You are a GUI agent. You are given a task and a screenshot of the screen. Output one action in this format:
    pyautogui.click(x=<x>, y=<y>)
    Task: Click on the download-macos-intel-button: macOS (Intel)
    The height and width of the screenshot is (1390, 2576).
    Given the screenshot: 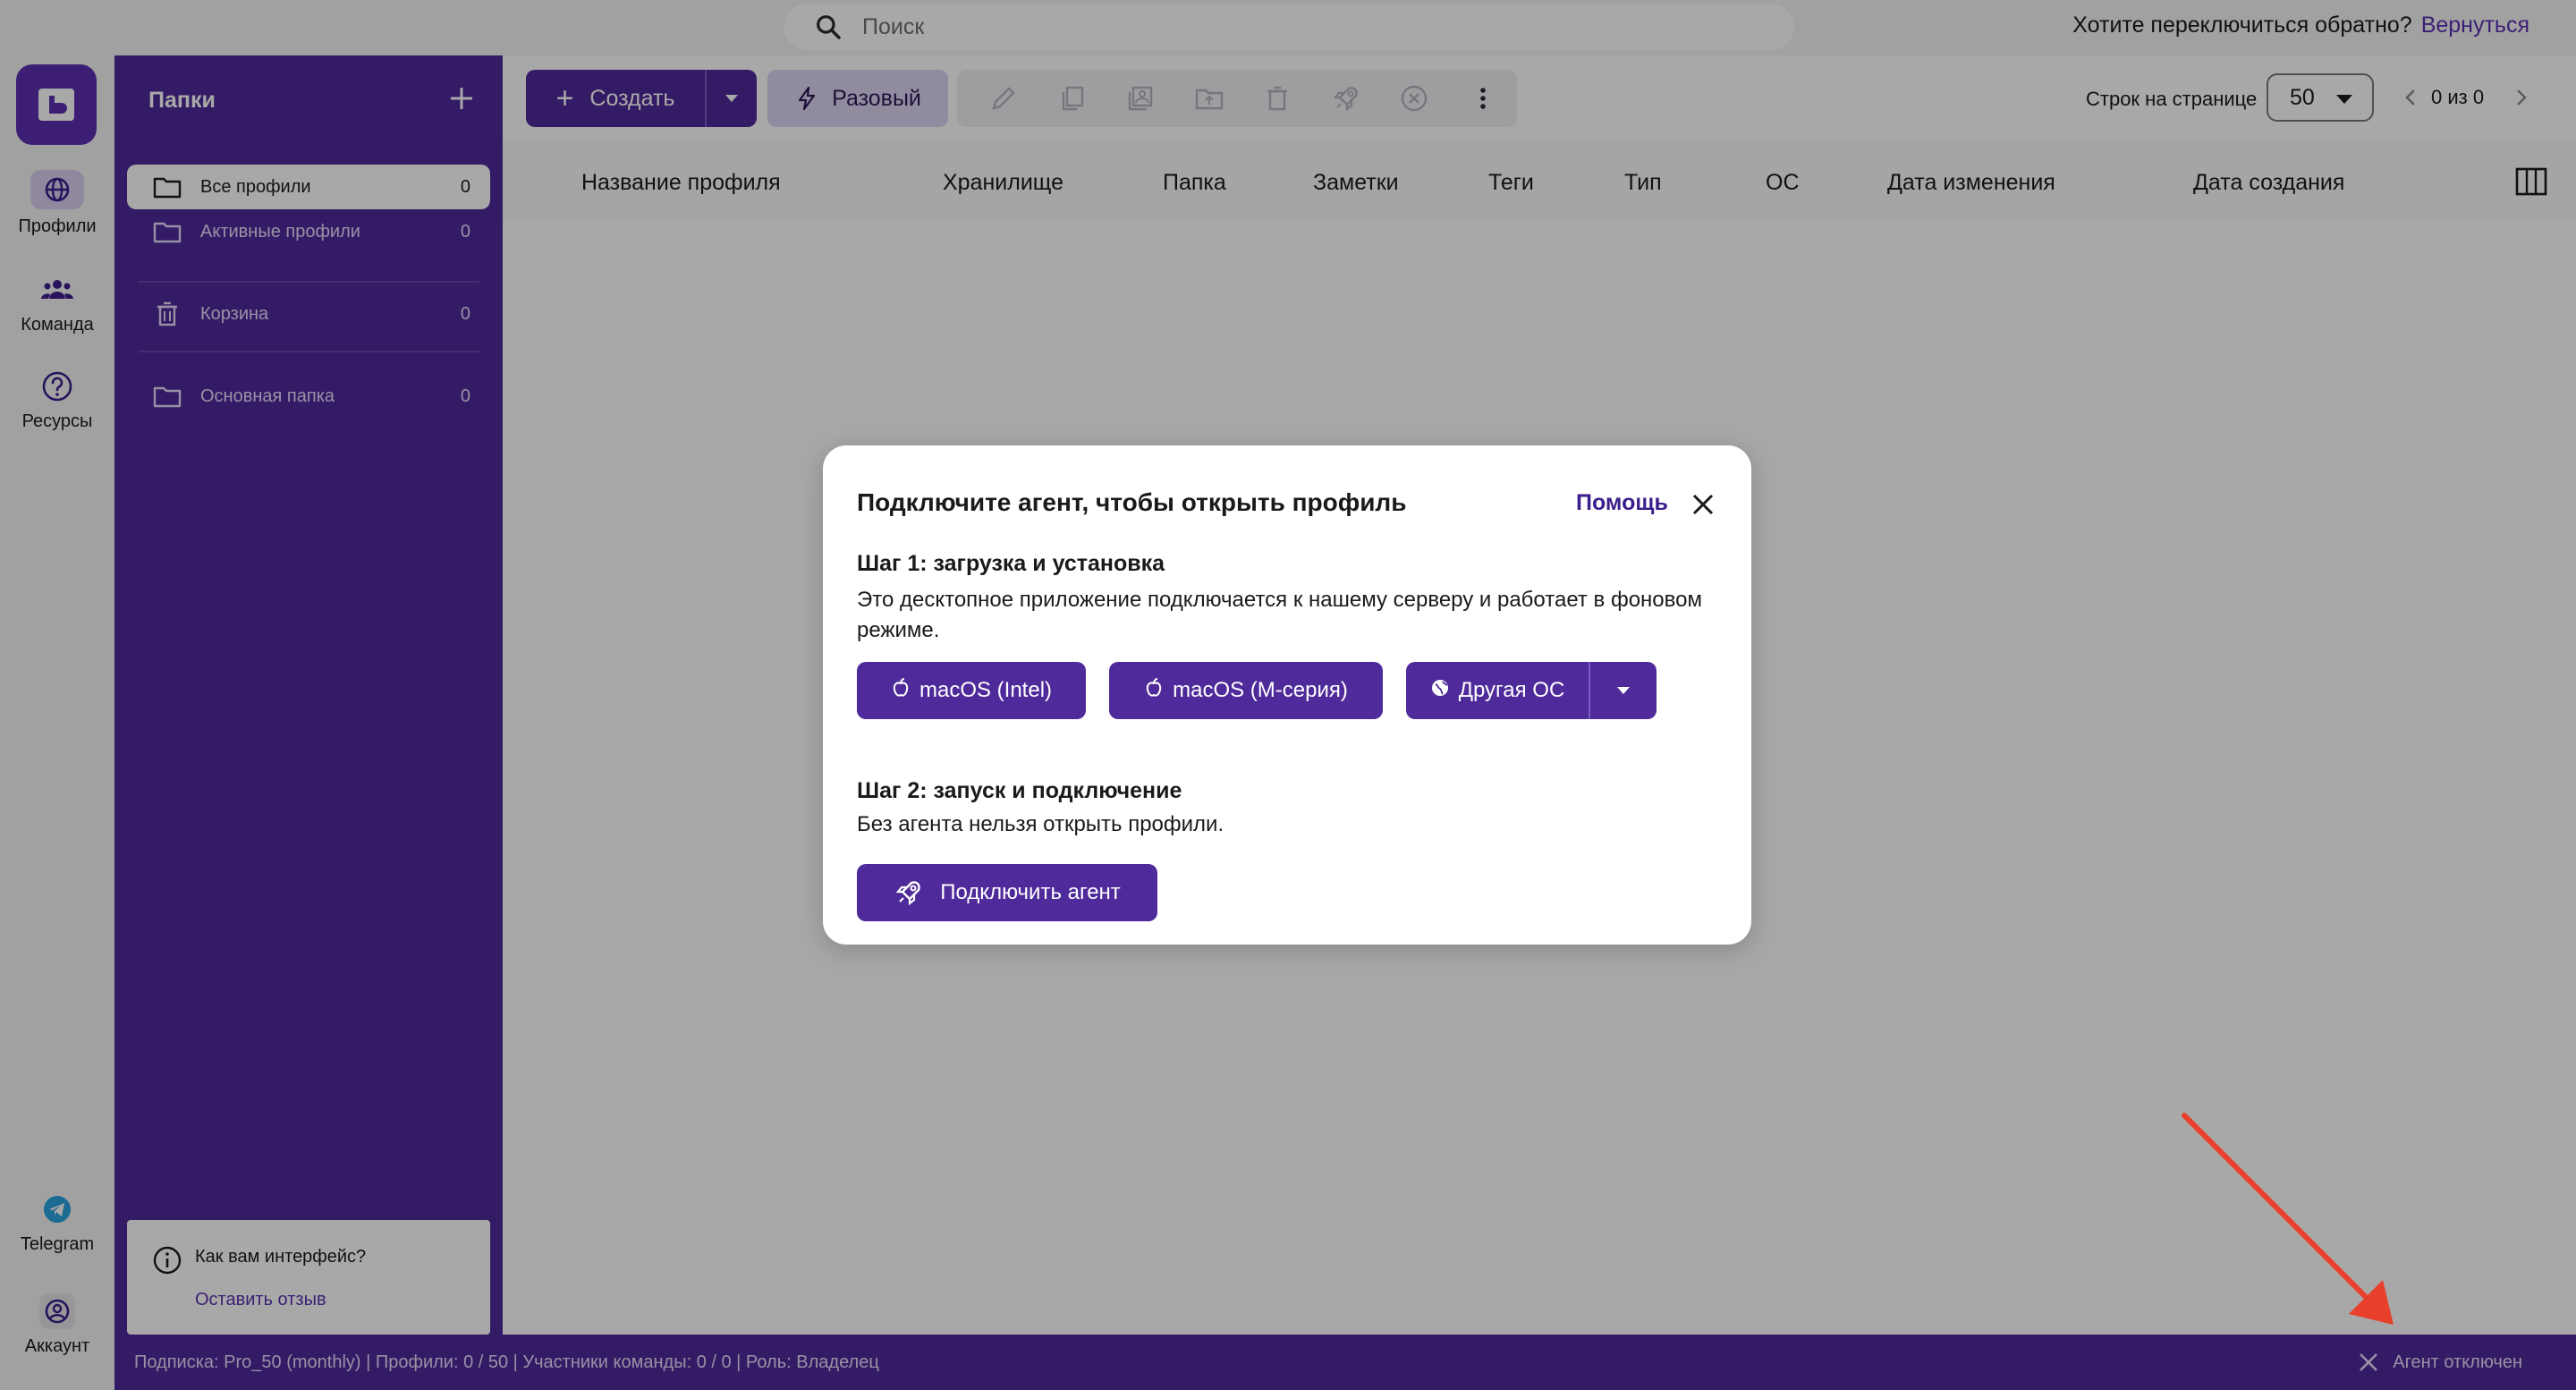 What is the action you would take?
    pyautogui.click(x=971, y=690)
    